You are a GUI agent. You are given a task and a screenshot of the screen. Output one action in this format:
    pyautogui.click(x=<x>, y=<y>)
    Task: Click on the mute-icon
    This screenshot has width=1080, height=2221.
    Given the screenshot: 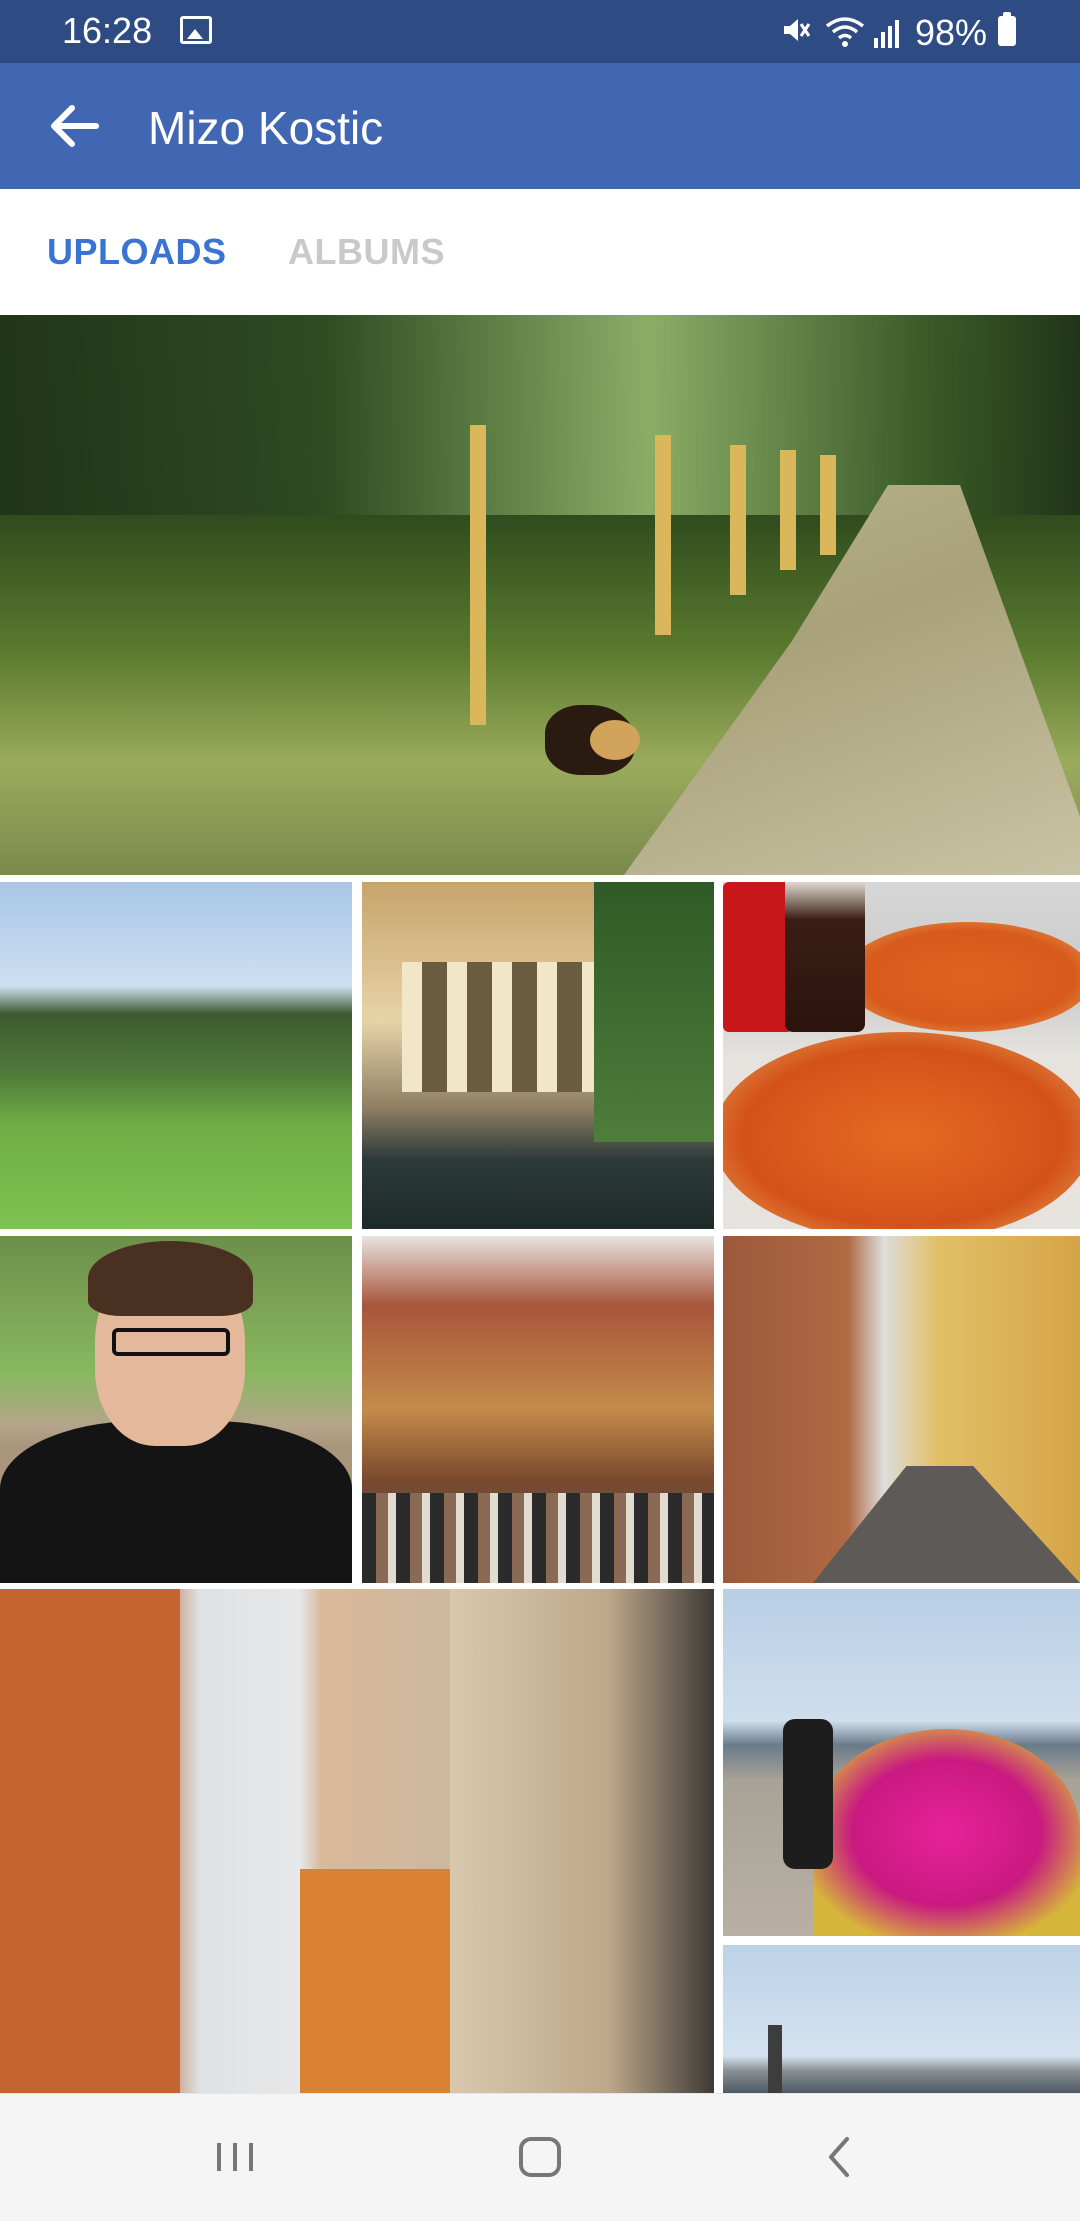 What is the action you would take?
    pyautogui.click(x=797, y=30)
    